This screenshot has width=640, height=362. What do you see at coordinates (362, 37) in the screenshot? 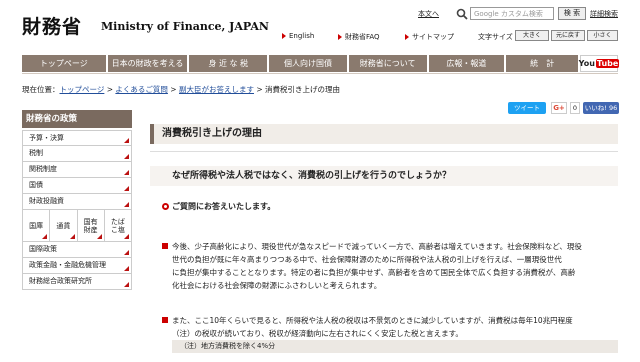
I see `faq-label: 財務省FAQ` at bounding box center [362, 37].